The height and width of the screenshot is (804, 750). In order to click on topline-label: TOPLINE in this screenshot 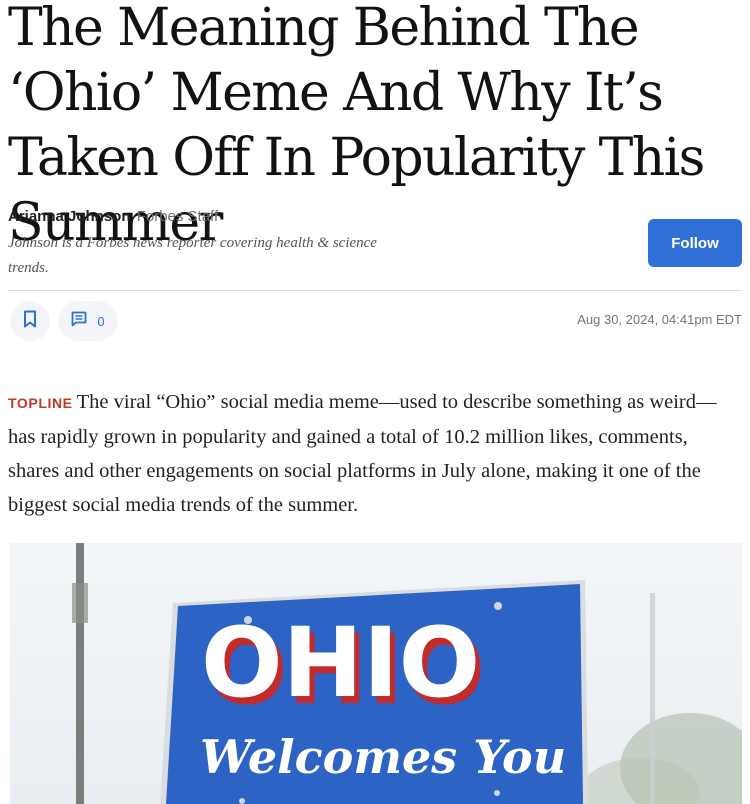, I will do `click(40, 403)`.